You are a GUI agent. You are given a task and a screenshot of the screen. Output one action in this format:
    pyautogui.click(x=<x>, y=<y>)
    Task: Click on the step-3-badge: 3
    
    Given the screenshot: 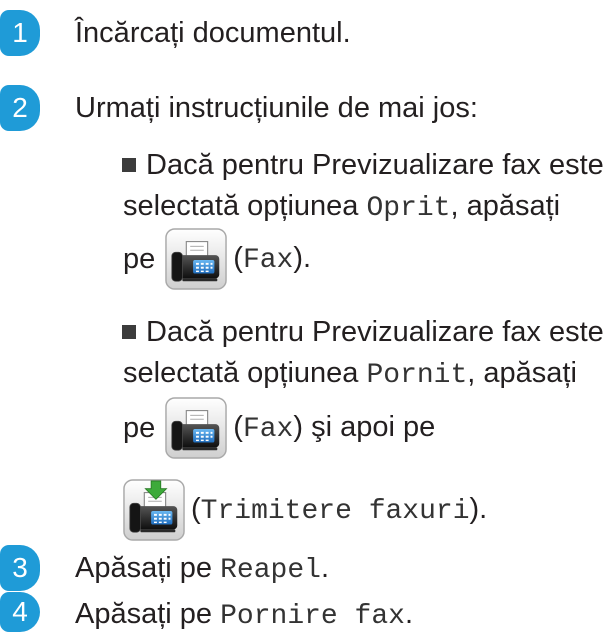 What is the action you would take?
    pyautogui.click(x=20, y=568)
    